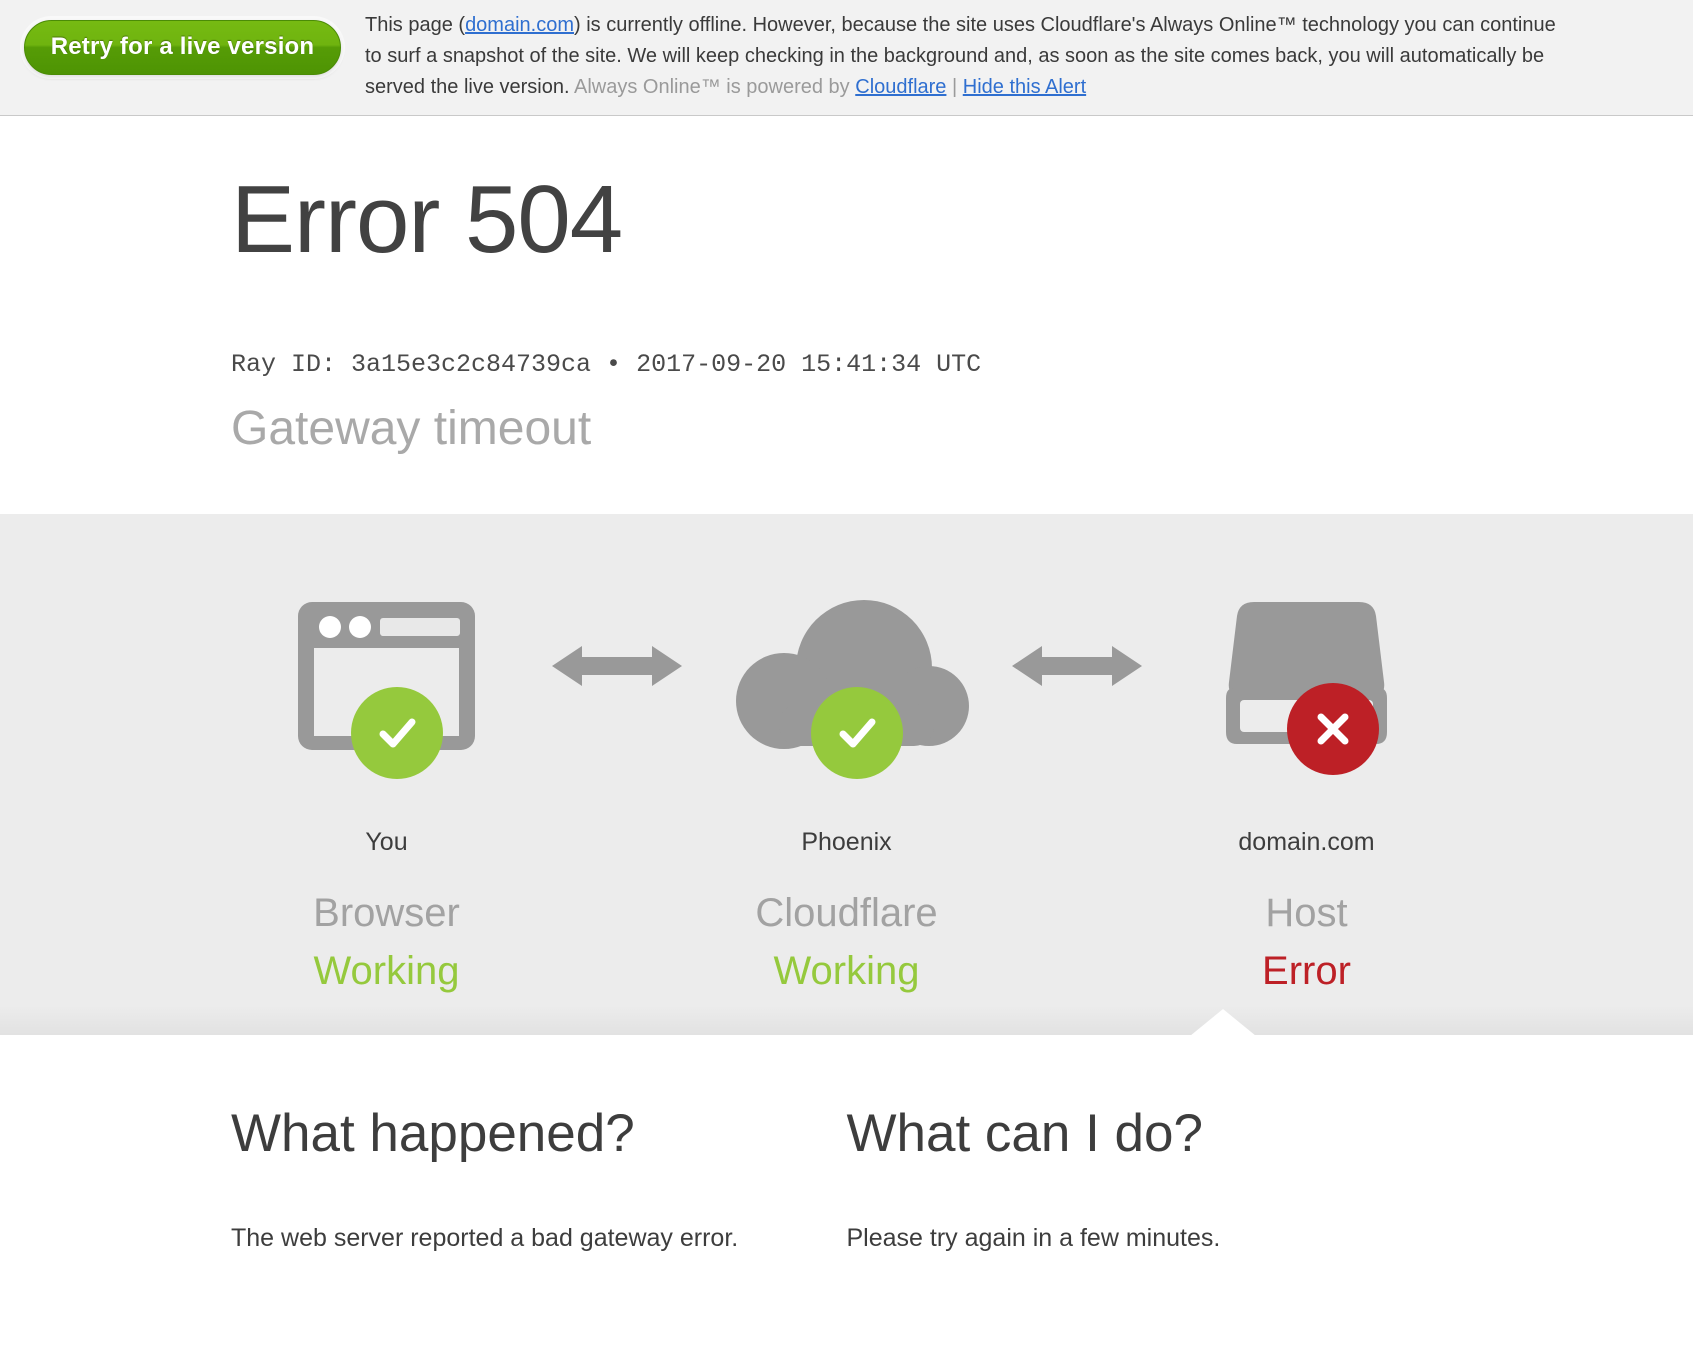 This screenshot has height=1370, width=1693. What do you see at coordinates (1307, 785) in the screenshot?
I see `diagram-node-host: domain.com Host Error` at bounding box center [1307, 785].